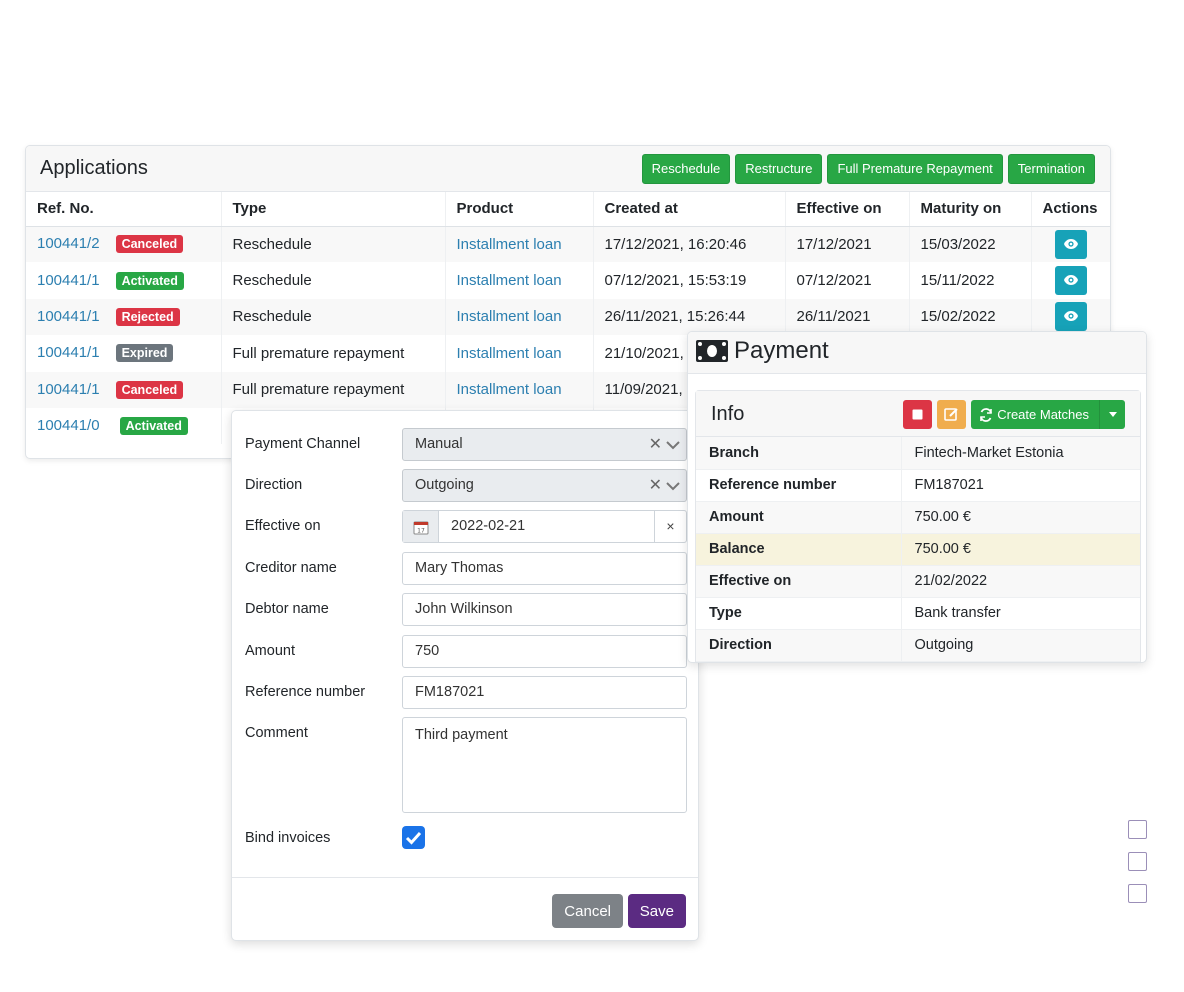 The image size is (1184, 992). I want to click on reference-number-label: Reference number, so click(305, 692).